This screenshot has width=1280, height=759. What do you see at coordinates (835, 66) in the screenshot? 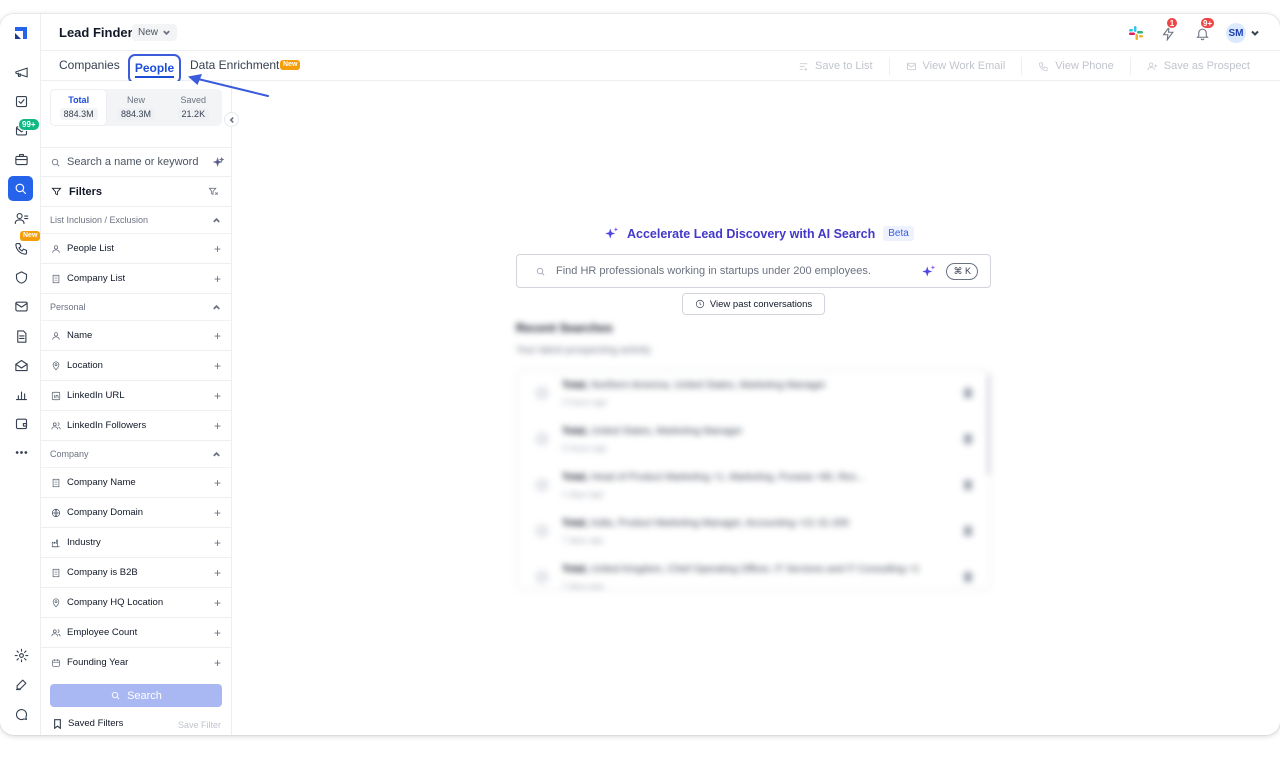
I see `save-to-list-button: Save to List` at bounding box center [835, 66].